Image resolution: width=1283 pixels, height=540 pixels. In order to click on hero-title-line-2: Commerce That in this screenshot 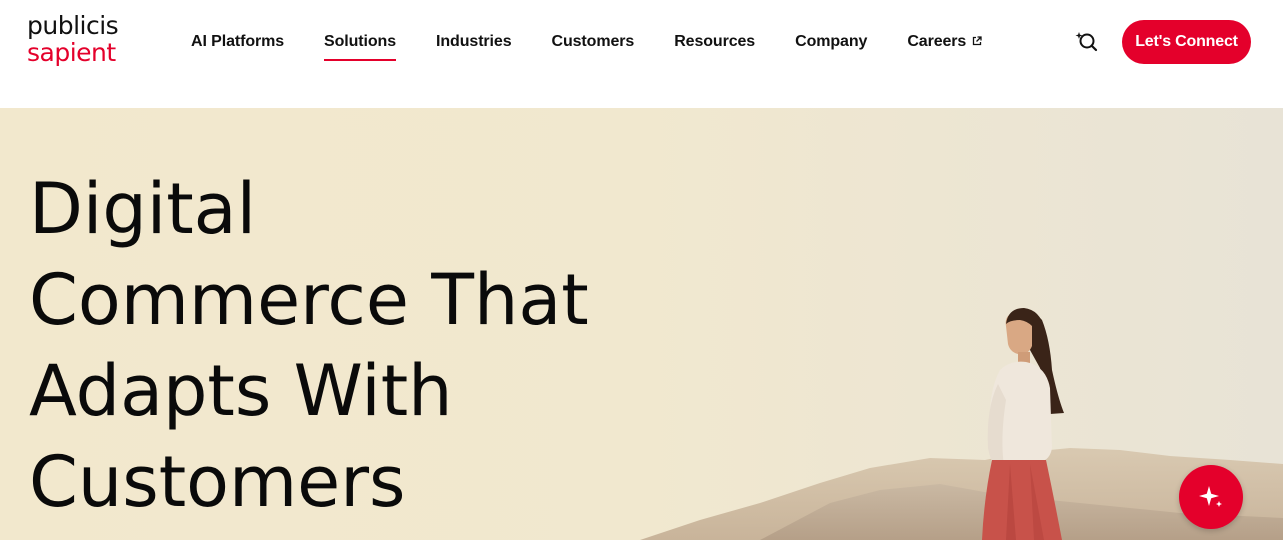, I will do `click(309, 300)`.